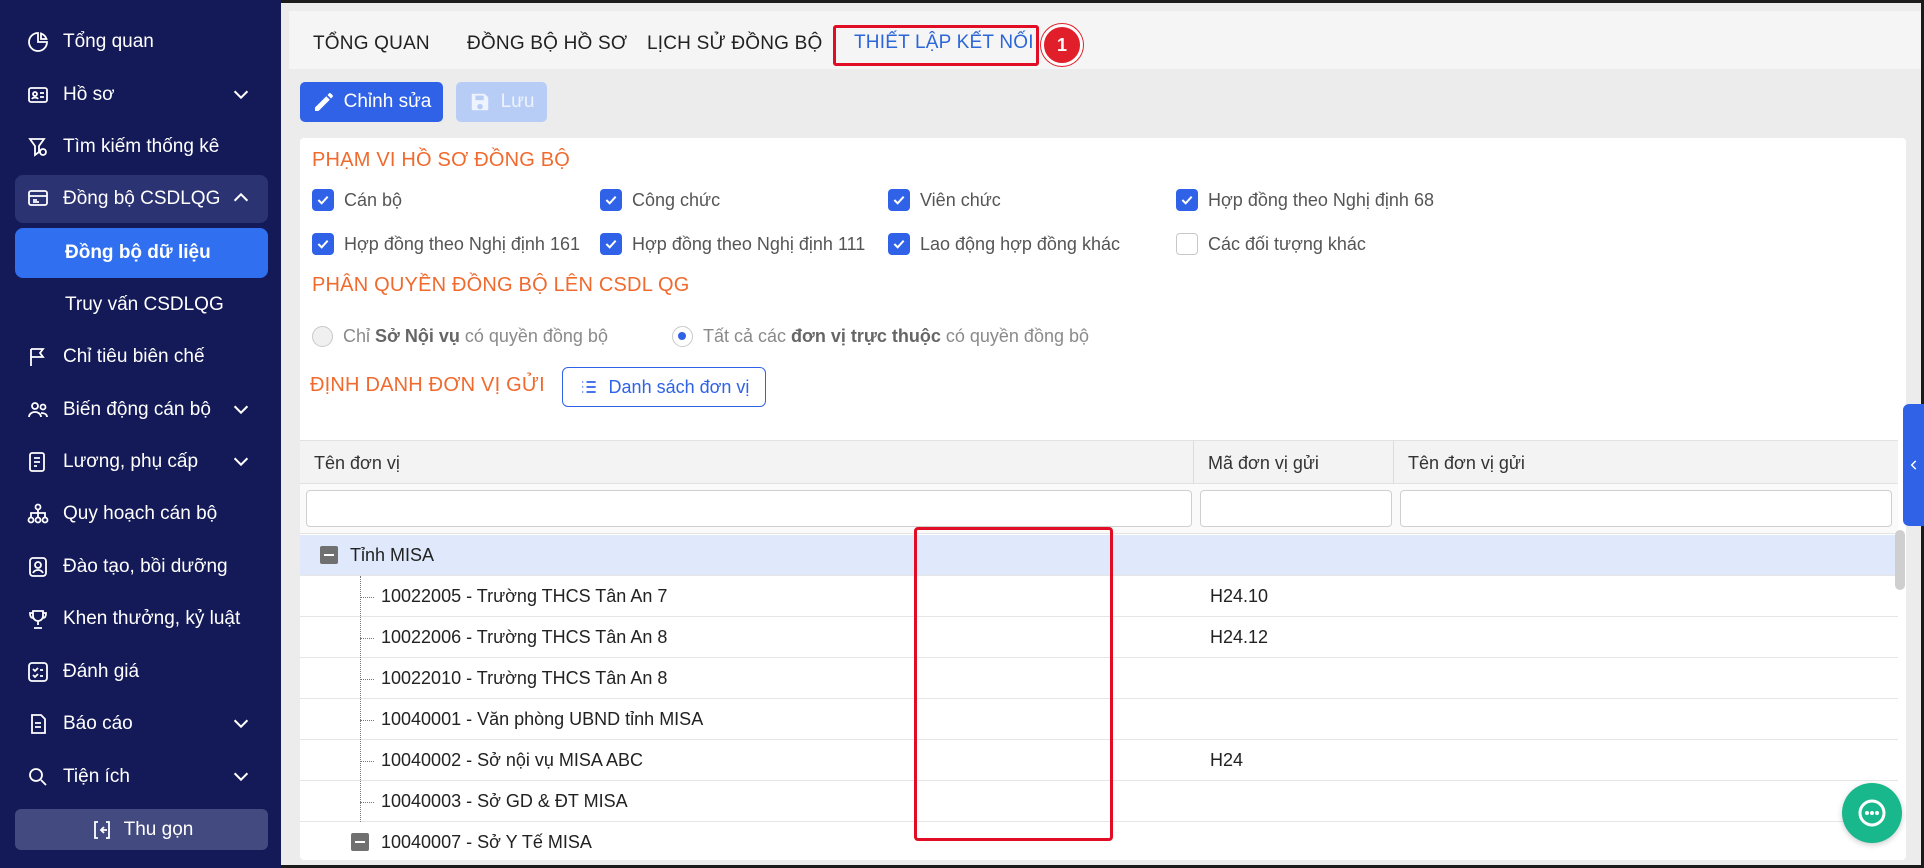  I want to click on column-header-unit-name: Tên đơn vị, so click(357, 463).